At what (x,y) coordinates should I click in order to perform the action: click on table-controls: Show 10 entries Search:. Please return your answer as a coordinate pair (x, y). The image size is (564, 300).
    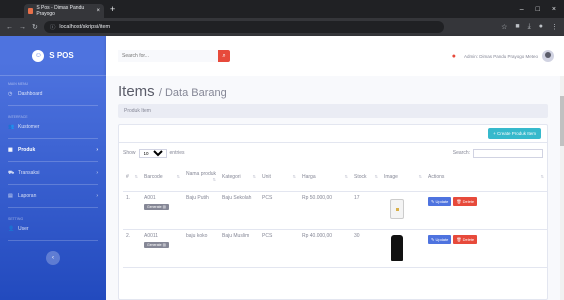
    Looking at the image, I should click on (333, 153).